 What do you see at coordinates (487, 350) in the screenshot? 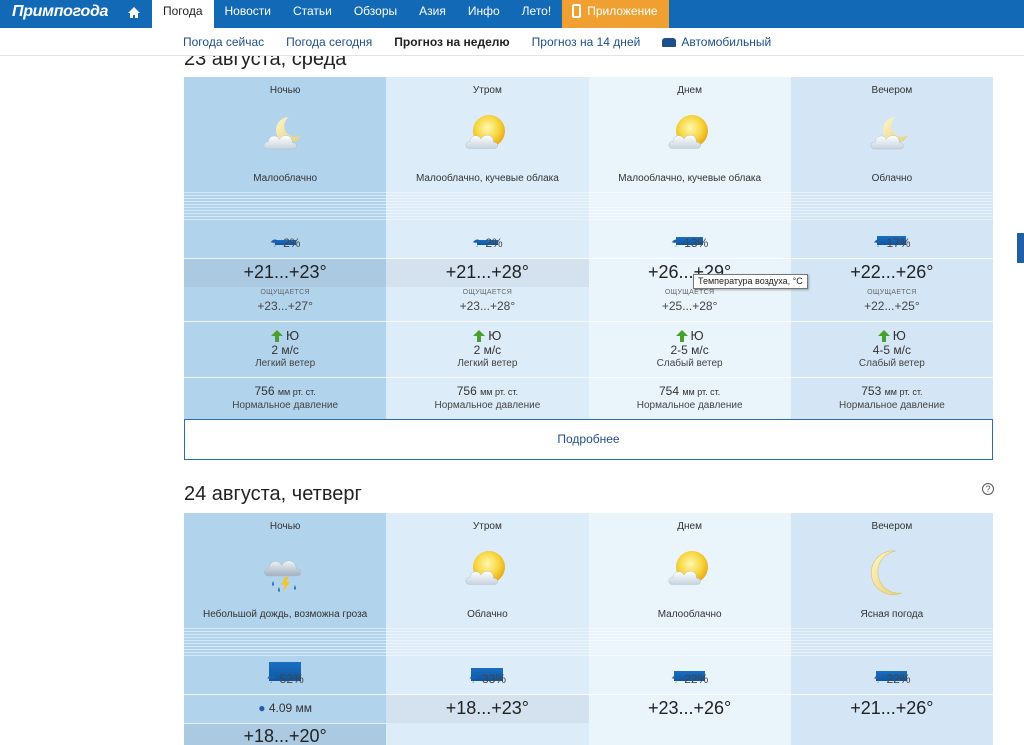
I see `wind-speed: 2 м/с` at bounding box center [487, 350].